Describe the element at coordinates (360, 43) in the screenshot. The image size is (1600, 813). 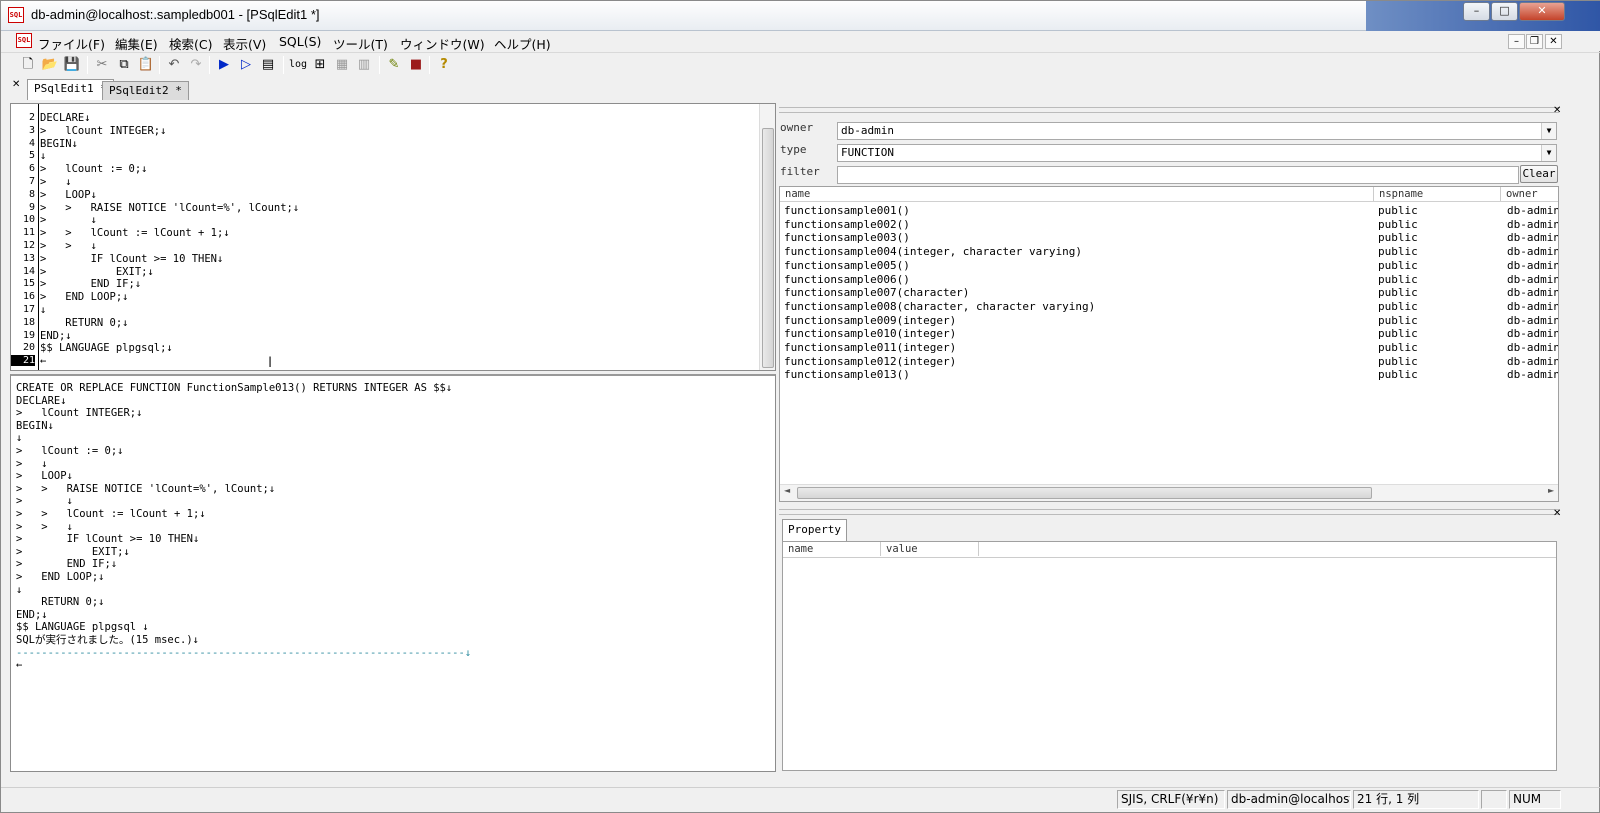
I see `menu-tools: ツール(T)` at that location.